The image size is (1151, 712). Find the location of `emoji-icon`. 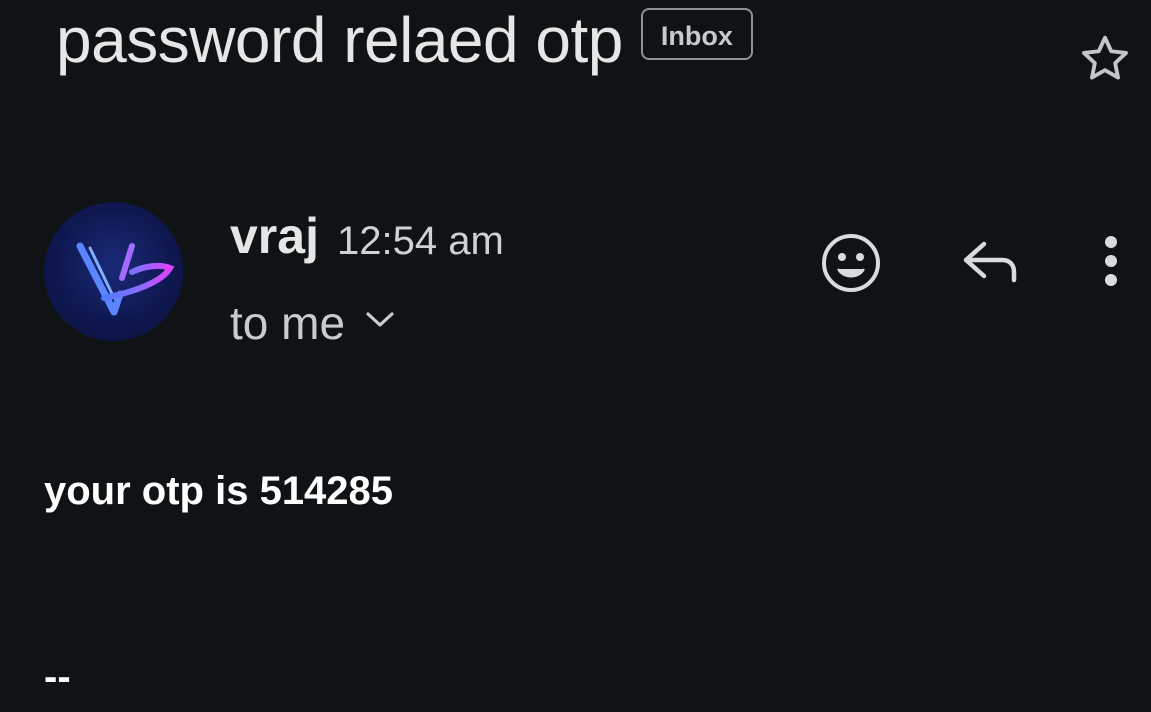

emoji-icon is located at coordinates (851, 263).